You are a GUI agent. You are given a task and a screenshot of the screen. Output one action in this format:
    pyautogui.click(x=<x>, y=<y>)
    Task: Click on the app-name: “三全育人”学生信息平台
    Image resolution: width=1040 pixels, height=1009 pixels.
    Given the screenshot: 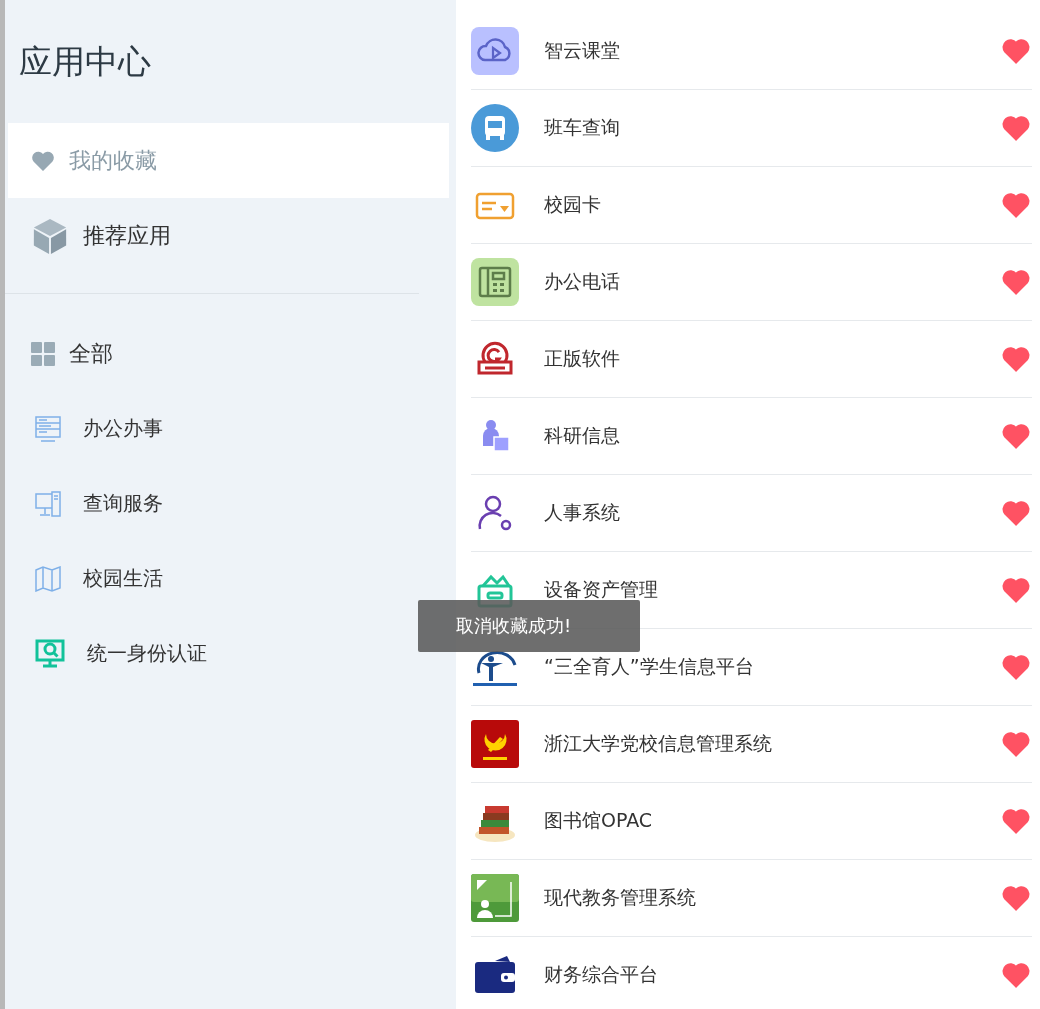 What is the action you would take?
    pyautogui.click(x=649, y=666)
    